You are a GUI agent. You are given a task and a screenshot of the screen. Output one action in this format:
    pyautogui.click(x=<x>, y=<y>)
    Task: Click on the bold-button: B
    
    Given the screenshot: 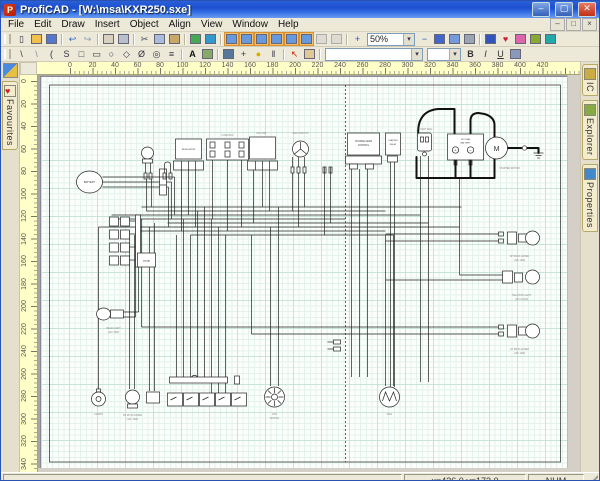 What is the action you would take?
    pyautogui.click(x=470, y=54)
    